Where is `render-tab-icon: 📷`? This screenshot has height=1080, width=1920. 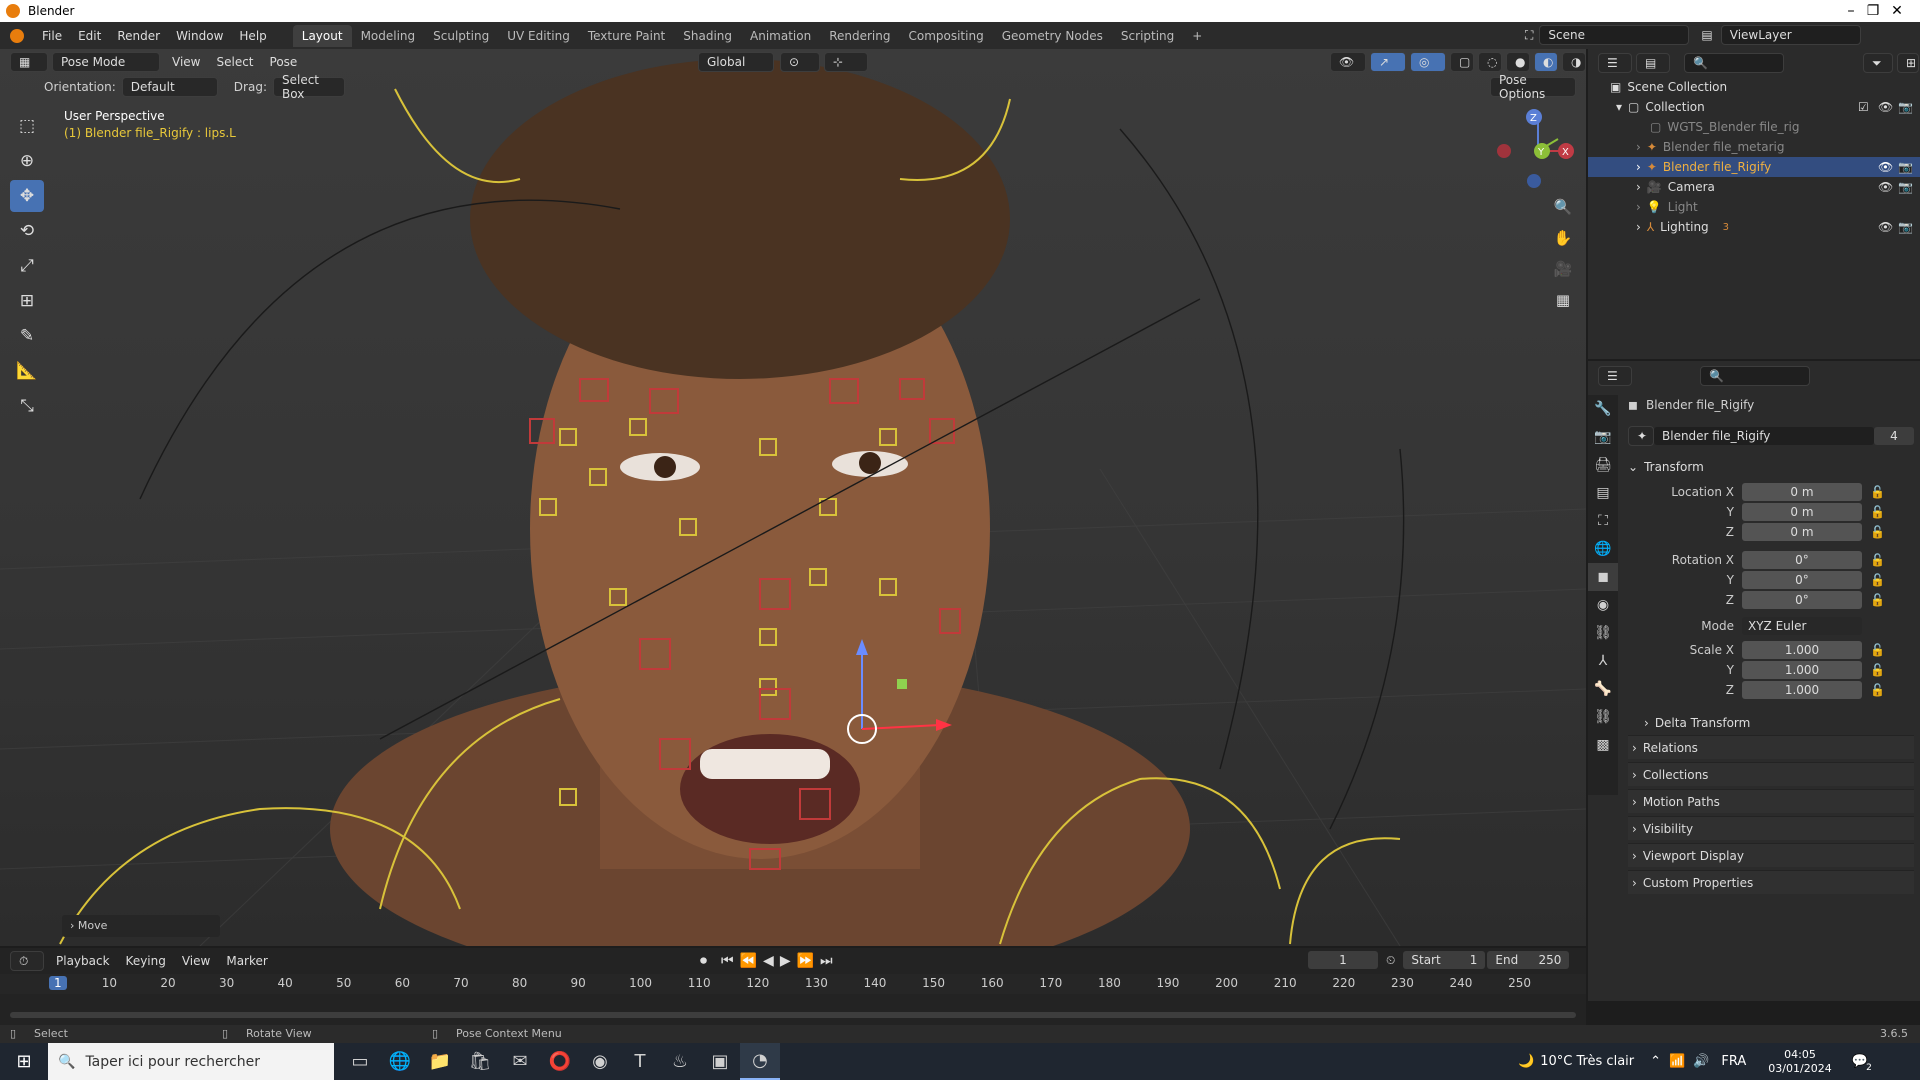 render-tab-icon: 📷 is located at coordinates (1603, 437).